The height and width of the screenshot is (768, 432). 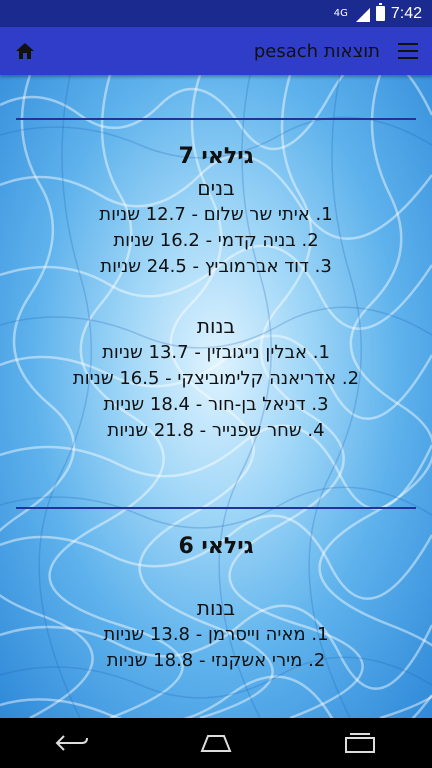 What do you see at coordinates (340, 13) in the screenshot?
I see `network-type-label: 4G` at bounding box center [340, 13].